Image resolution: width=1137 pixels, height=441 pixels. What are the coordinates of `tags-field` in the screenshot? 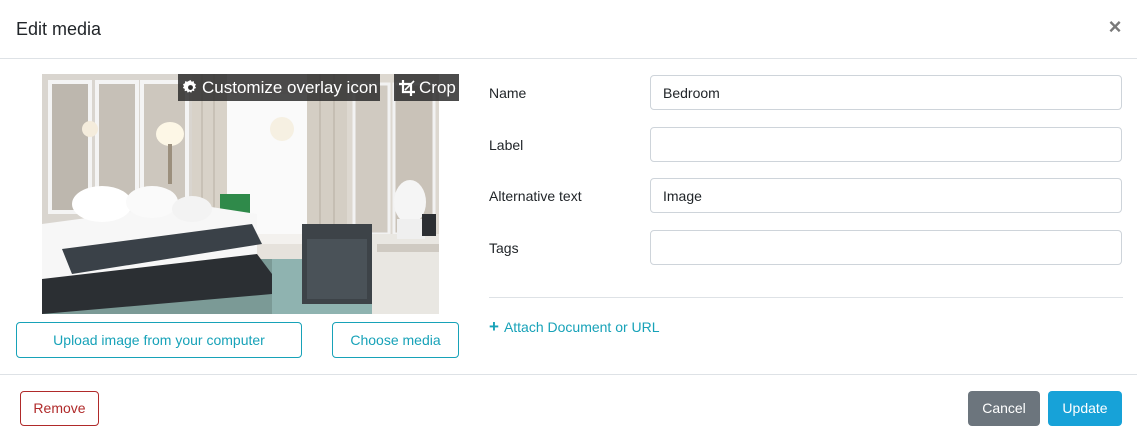 It's located at (886, 247).